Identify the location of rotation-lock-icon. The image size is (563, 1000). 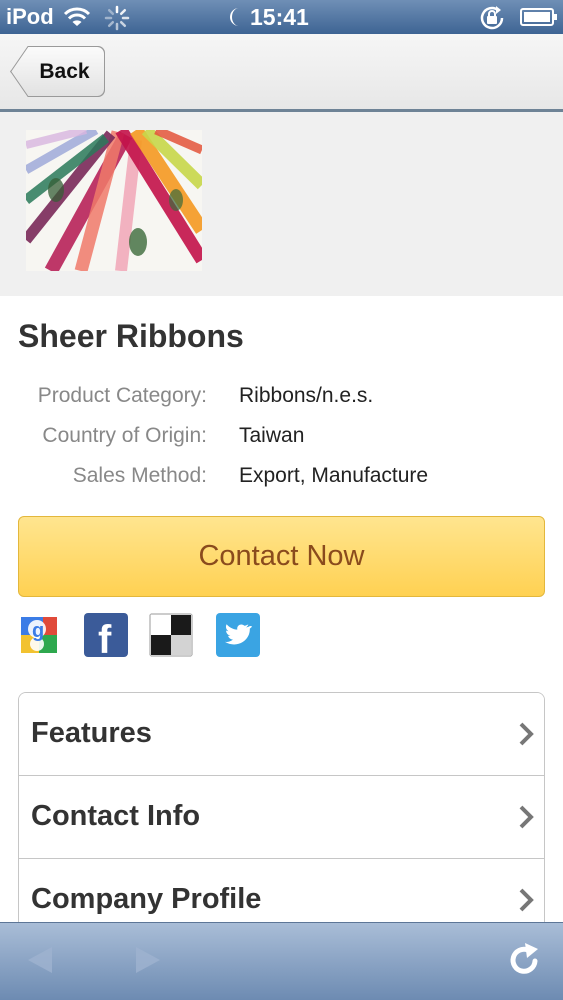
(492, 18).